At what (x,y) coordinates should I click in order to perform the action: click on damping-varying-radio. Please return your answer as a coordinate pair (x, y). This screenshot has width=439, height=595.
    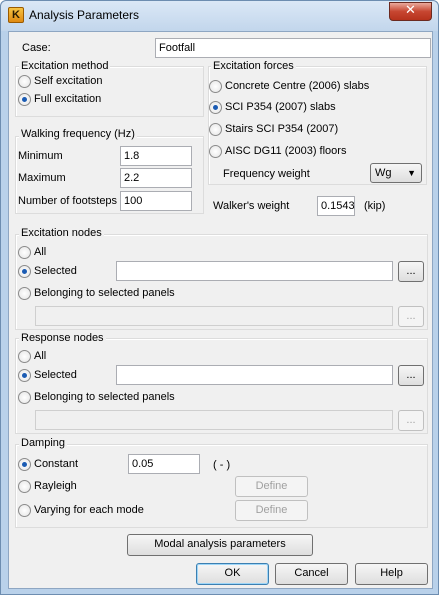
    Looking at the image, I should click on (24, 510).